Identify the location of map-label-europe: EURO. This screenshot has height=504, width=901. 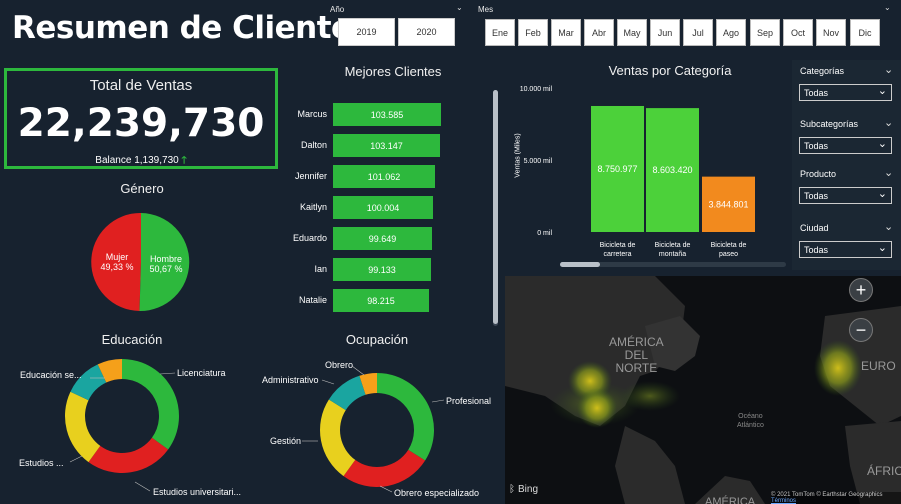
(878, 366).